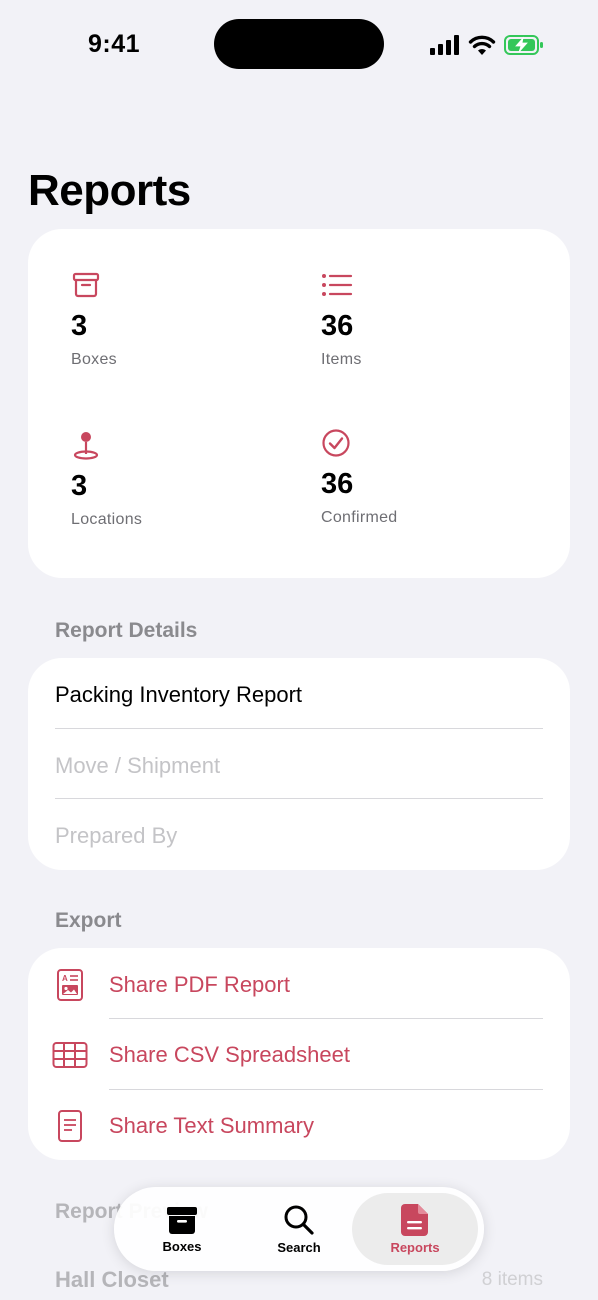  I want to click on status-icons, so click(487, 45).